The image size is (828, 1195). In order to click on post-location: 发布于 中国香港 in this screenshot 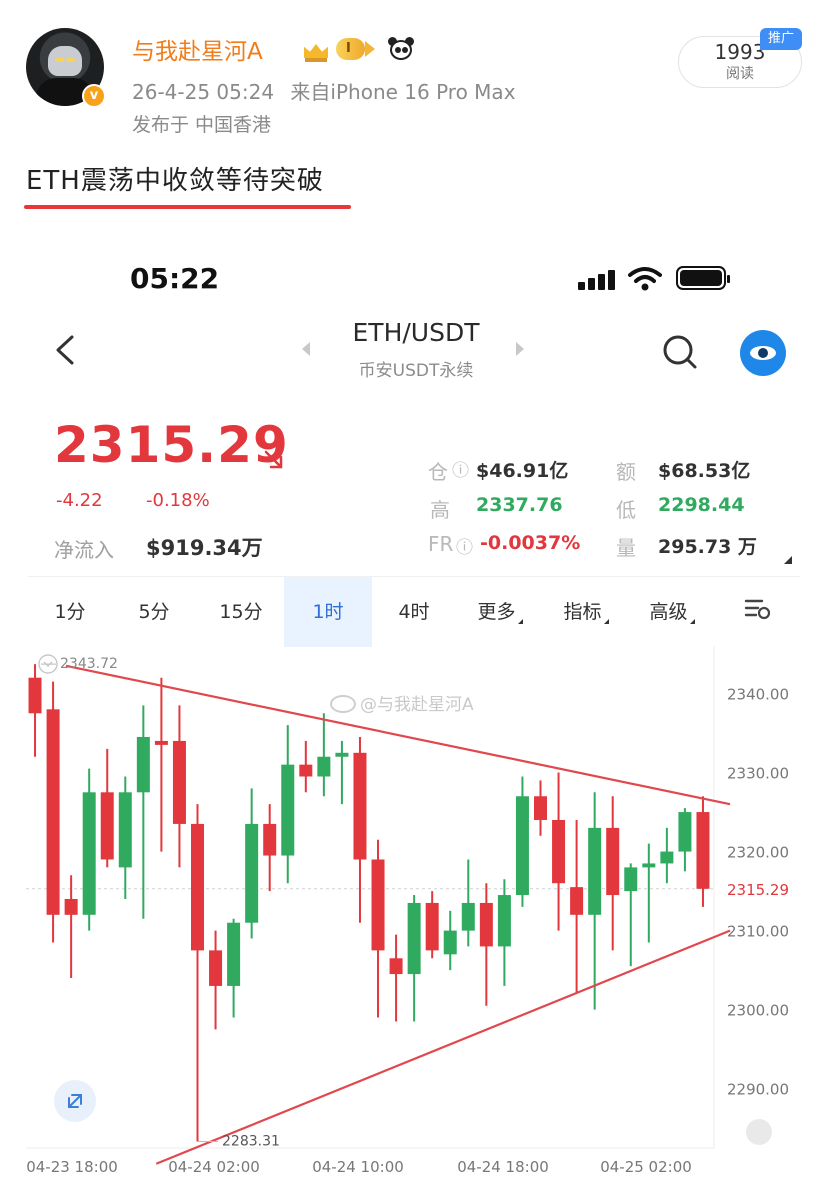, I will do `click(202, 125)`.